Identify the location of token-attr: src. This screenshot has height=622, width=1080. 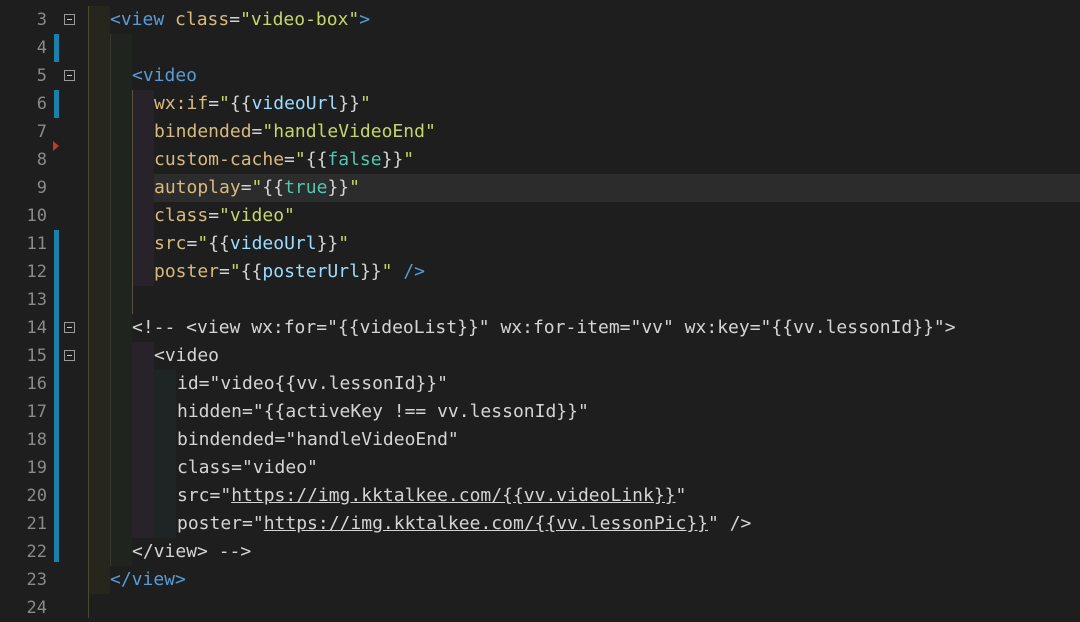
(170, 243).